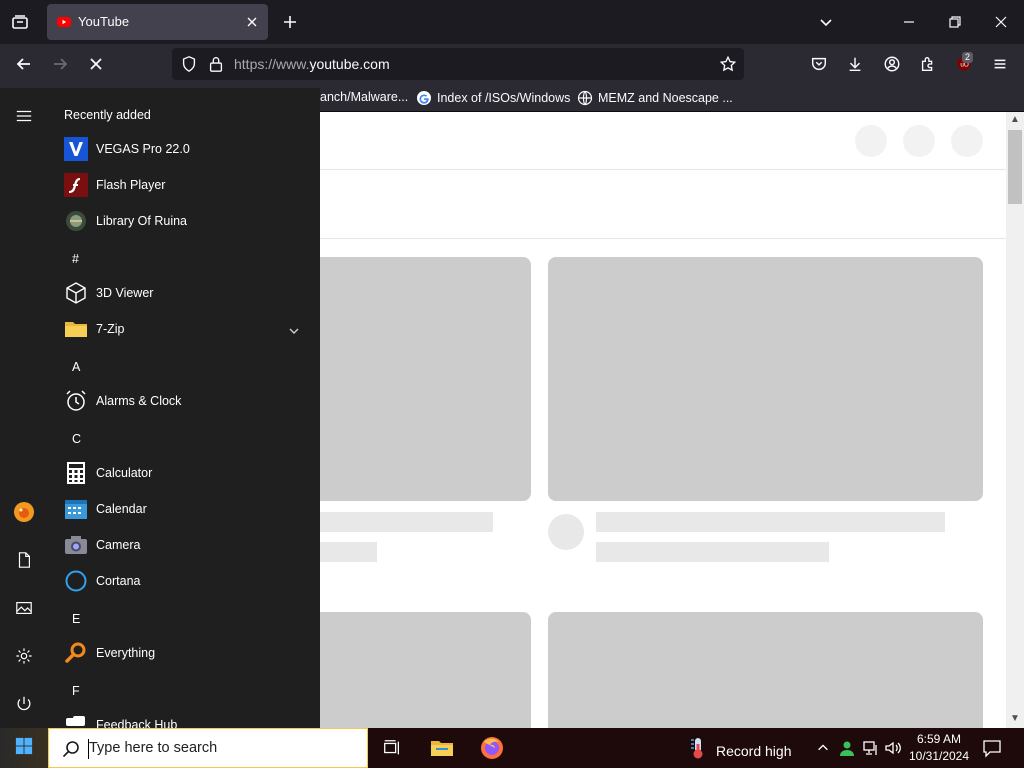 This screenshot has height=768, width=1024. Describe the element at coordinates (76, 185) in the screenshot. I see `flash-icon` at that location.